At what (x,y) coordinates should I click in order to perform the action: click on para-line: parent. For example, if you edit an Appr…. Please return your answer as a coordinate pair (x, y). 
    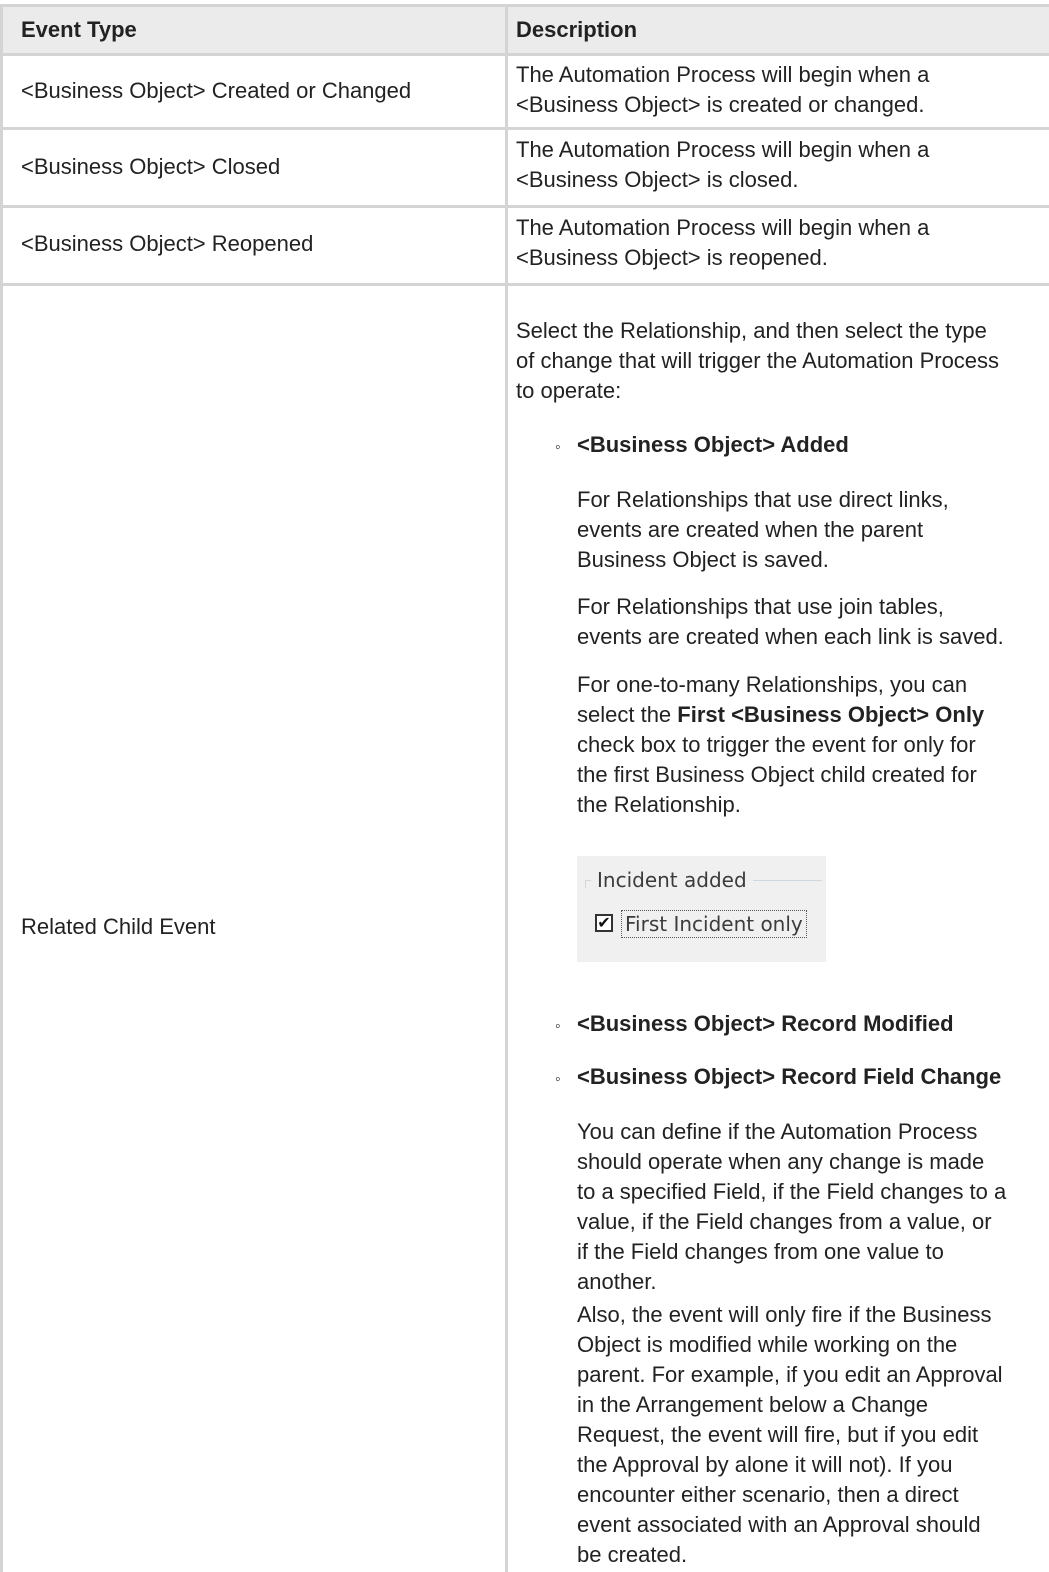
    Looking at the image, I should click on (790, 1374).